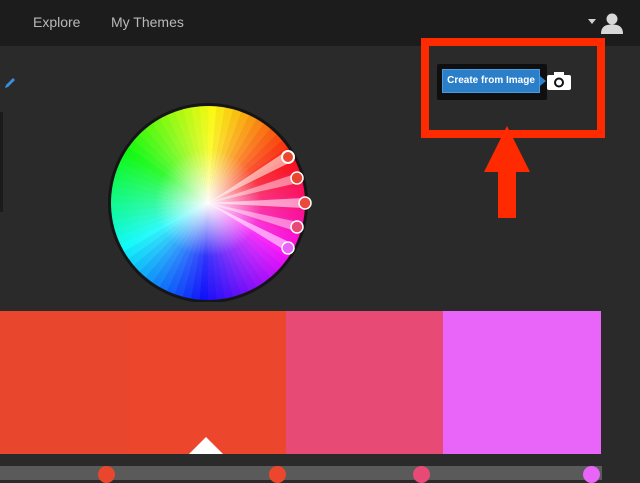  What do you see at coordinates (513, 88) in the screenshot?
I see `highlight-annotation-box` at bounding box center [513, 88].